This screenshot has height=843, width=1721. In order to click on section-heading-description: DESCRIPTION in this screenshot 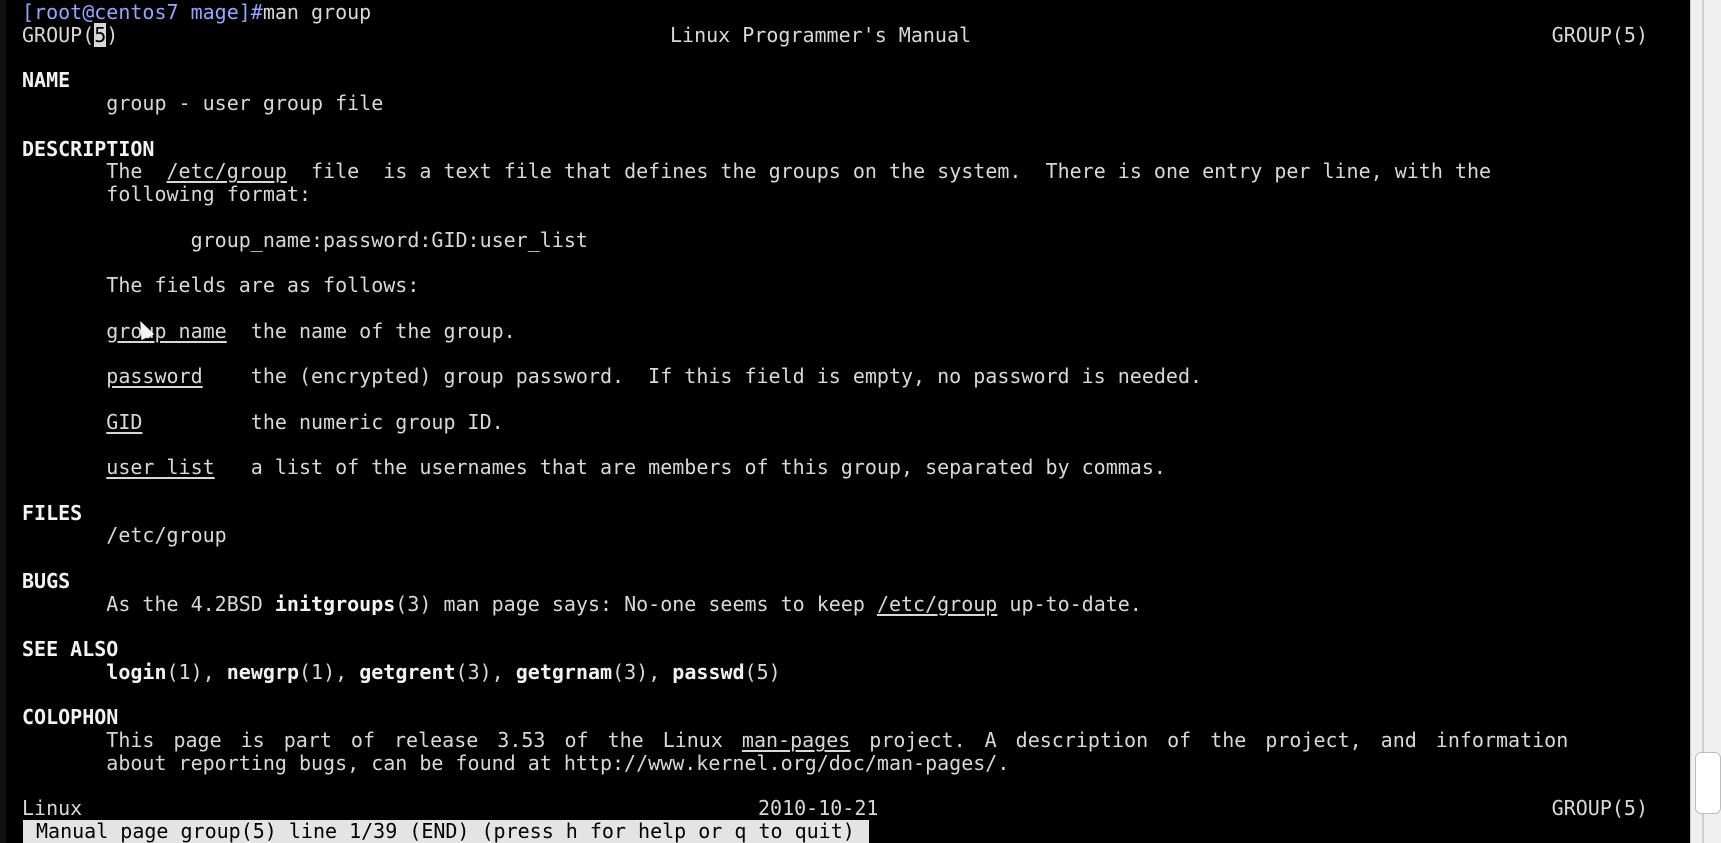, I will do `click(88, 148)`.